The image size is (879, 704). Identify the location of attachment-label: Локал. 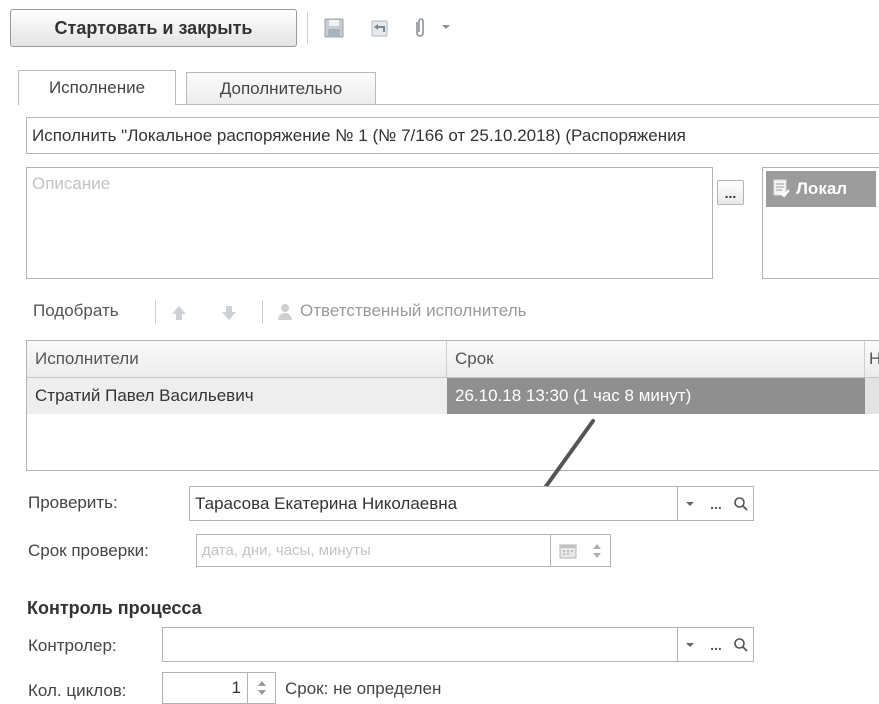
(822, 188).